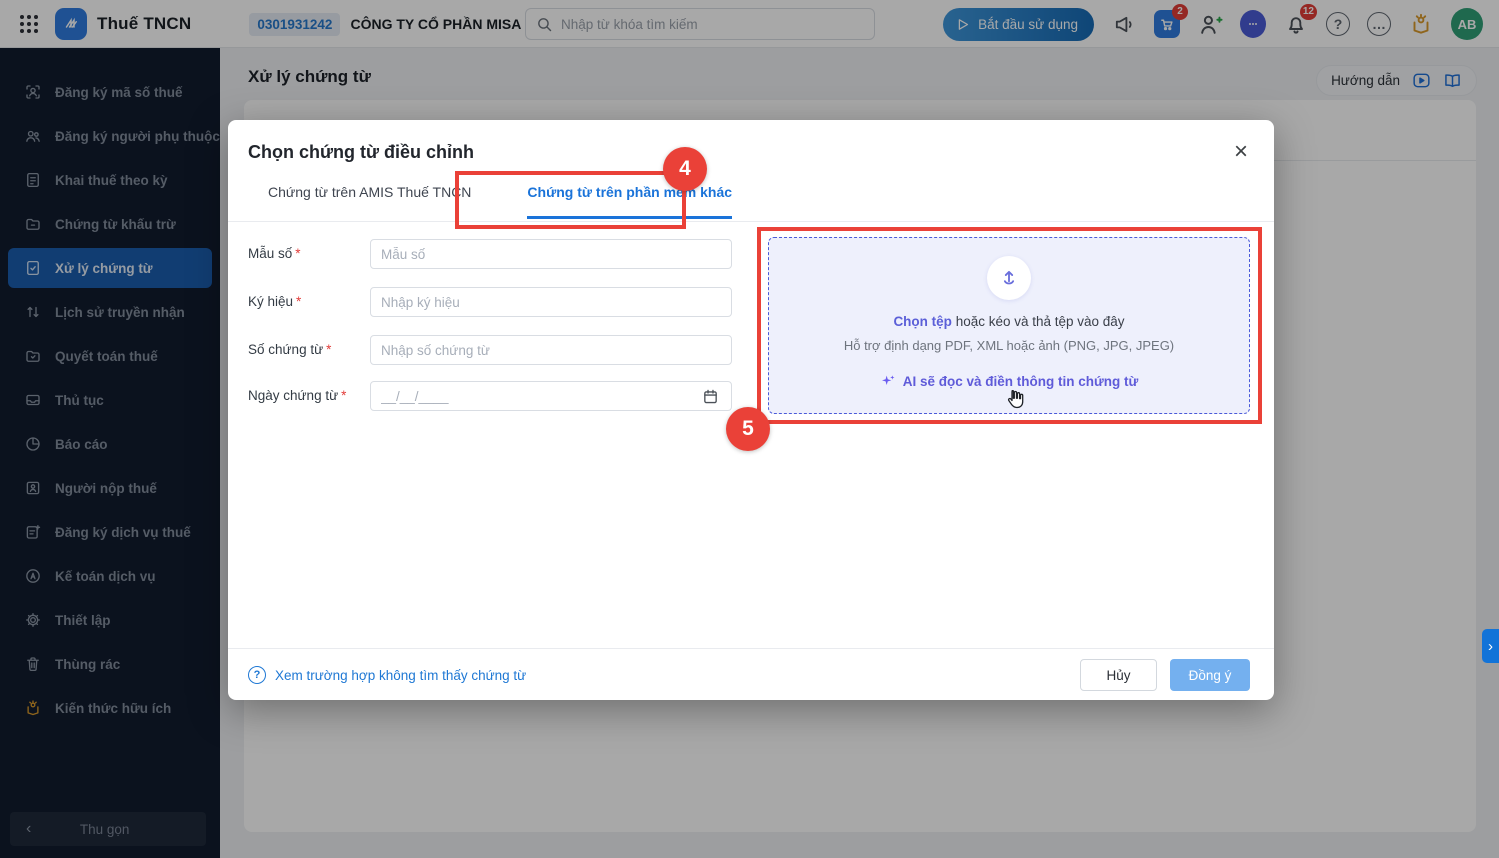  I want to click on close-icon: ×, so click(1241, 152).